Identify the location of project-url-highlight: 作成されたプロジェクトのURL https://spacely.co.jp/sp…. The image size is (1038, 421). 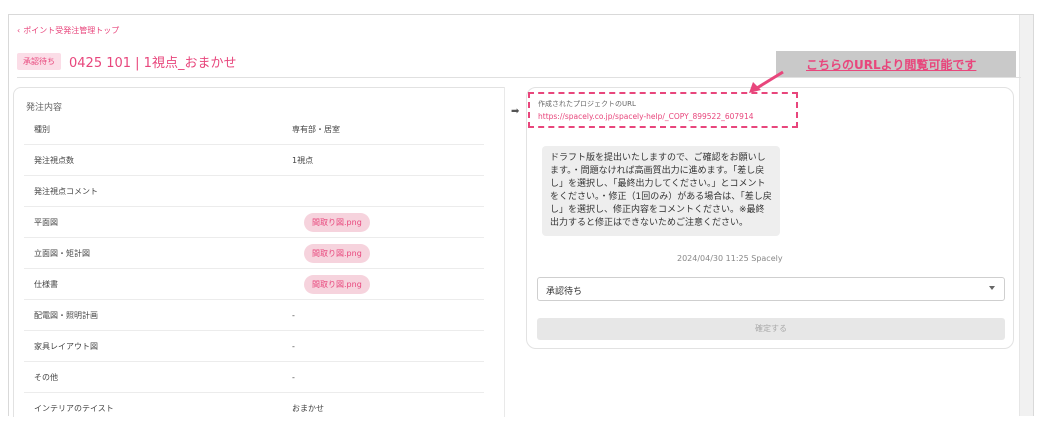
(663, 110).